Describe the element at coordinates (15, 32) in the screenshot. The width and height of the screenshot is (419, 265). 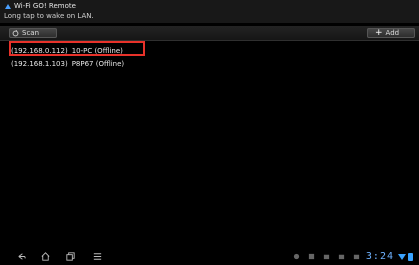
I see `scan-icon` at that location.